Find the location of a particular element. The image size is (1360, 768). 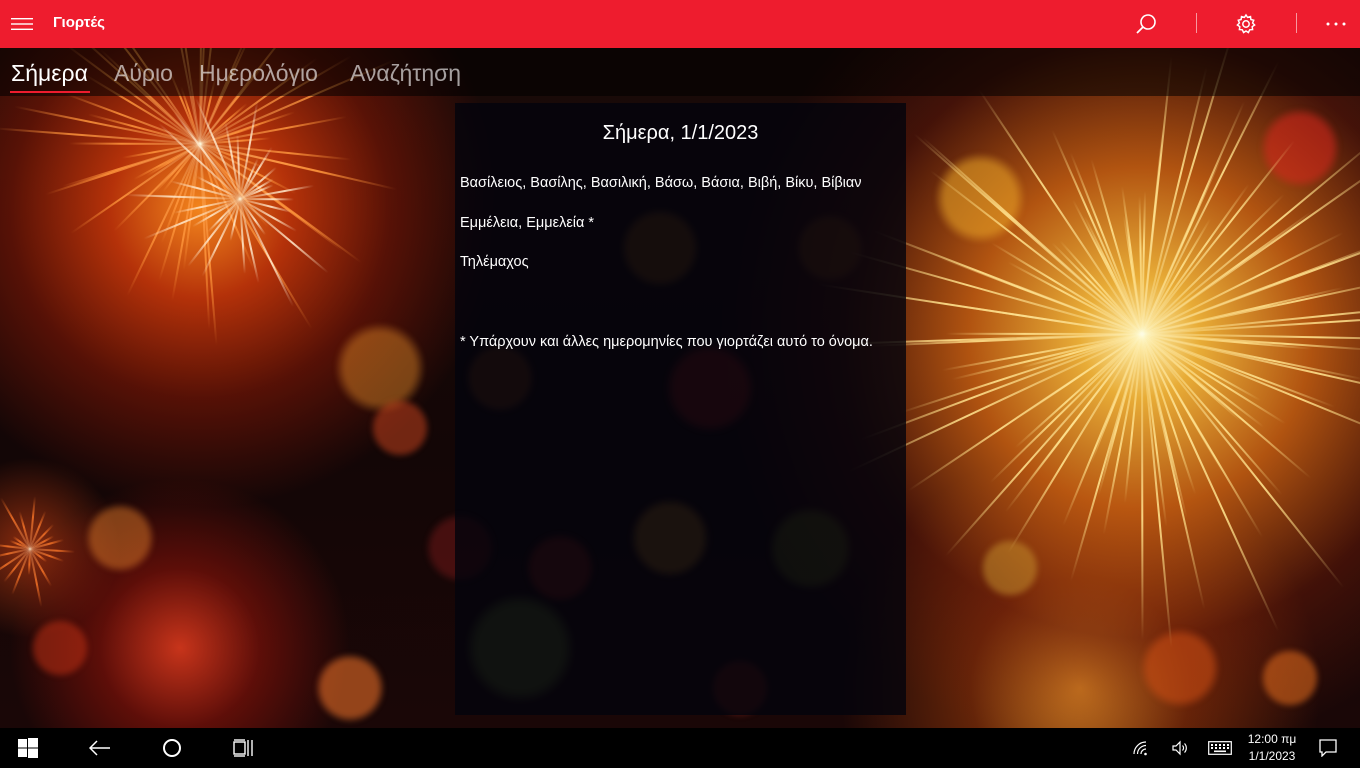

back-button is located at coordinates (100, 748).